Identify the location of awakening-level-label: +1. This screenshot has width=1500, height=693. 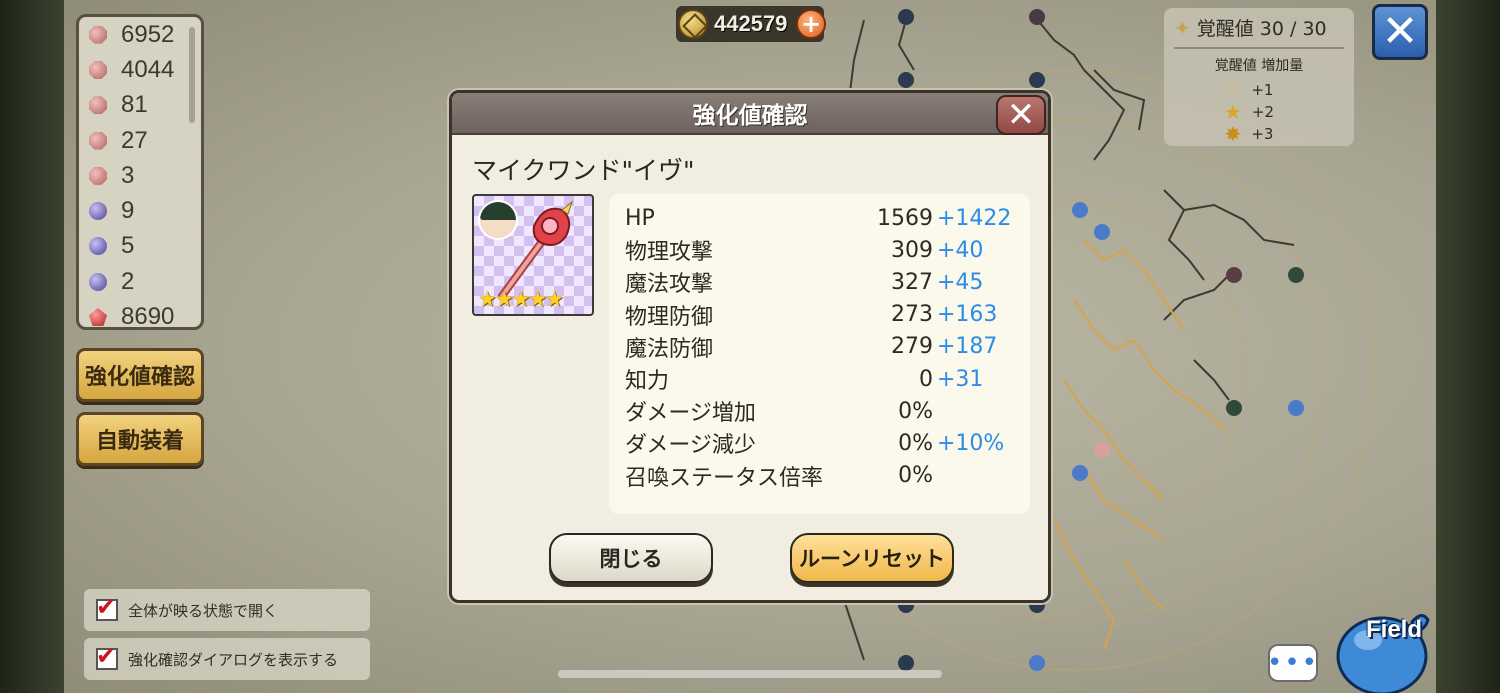
(1262, 90).